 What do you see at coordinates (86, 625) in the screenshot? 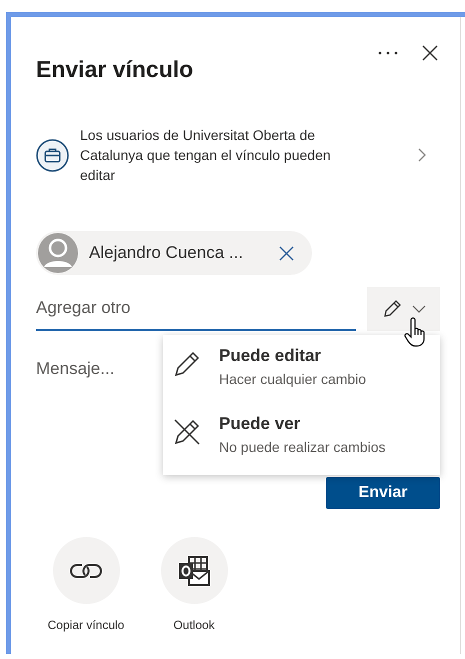
I see `share-option-label: Copiar vínculo` at bounding box center [86, 625].